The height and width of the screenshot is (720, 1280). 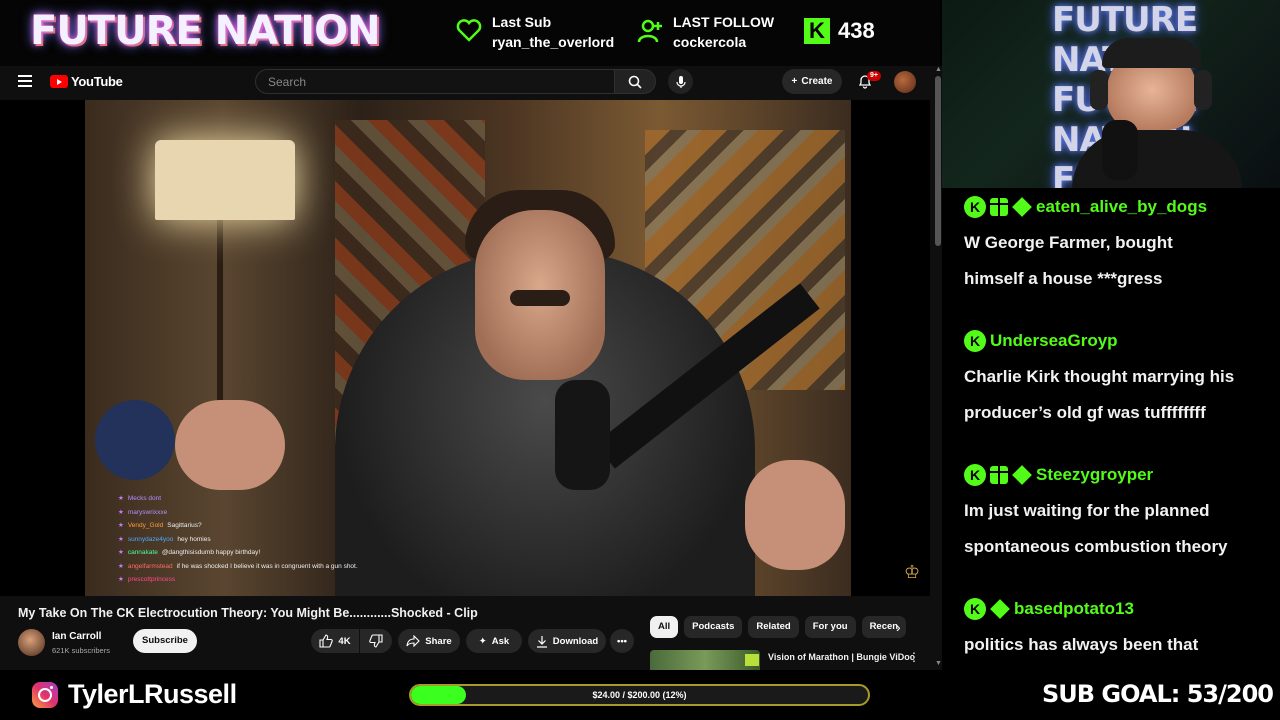 What do you see at coordinates (705, 660) in the screenshot?
I see `recommended-video-thumbnail` at bounding box center [705, 660].